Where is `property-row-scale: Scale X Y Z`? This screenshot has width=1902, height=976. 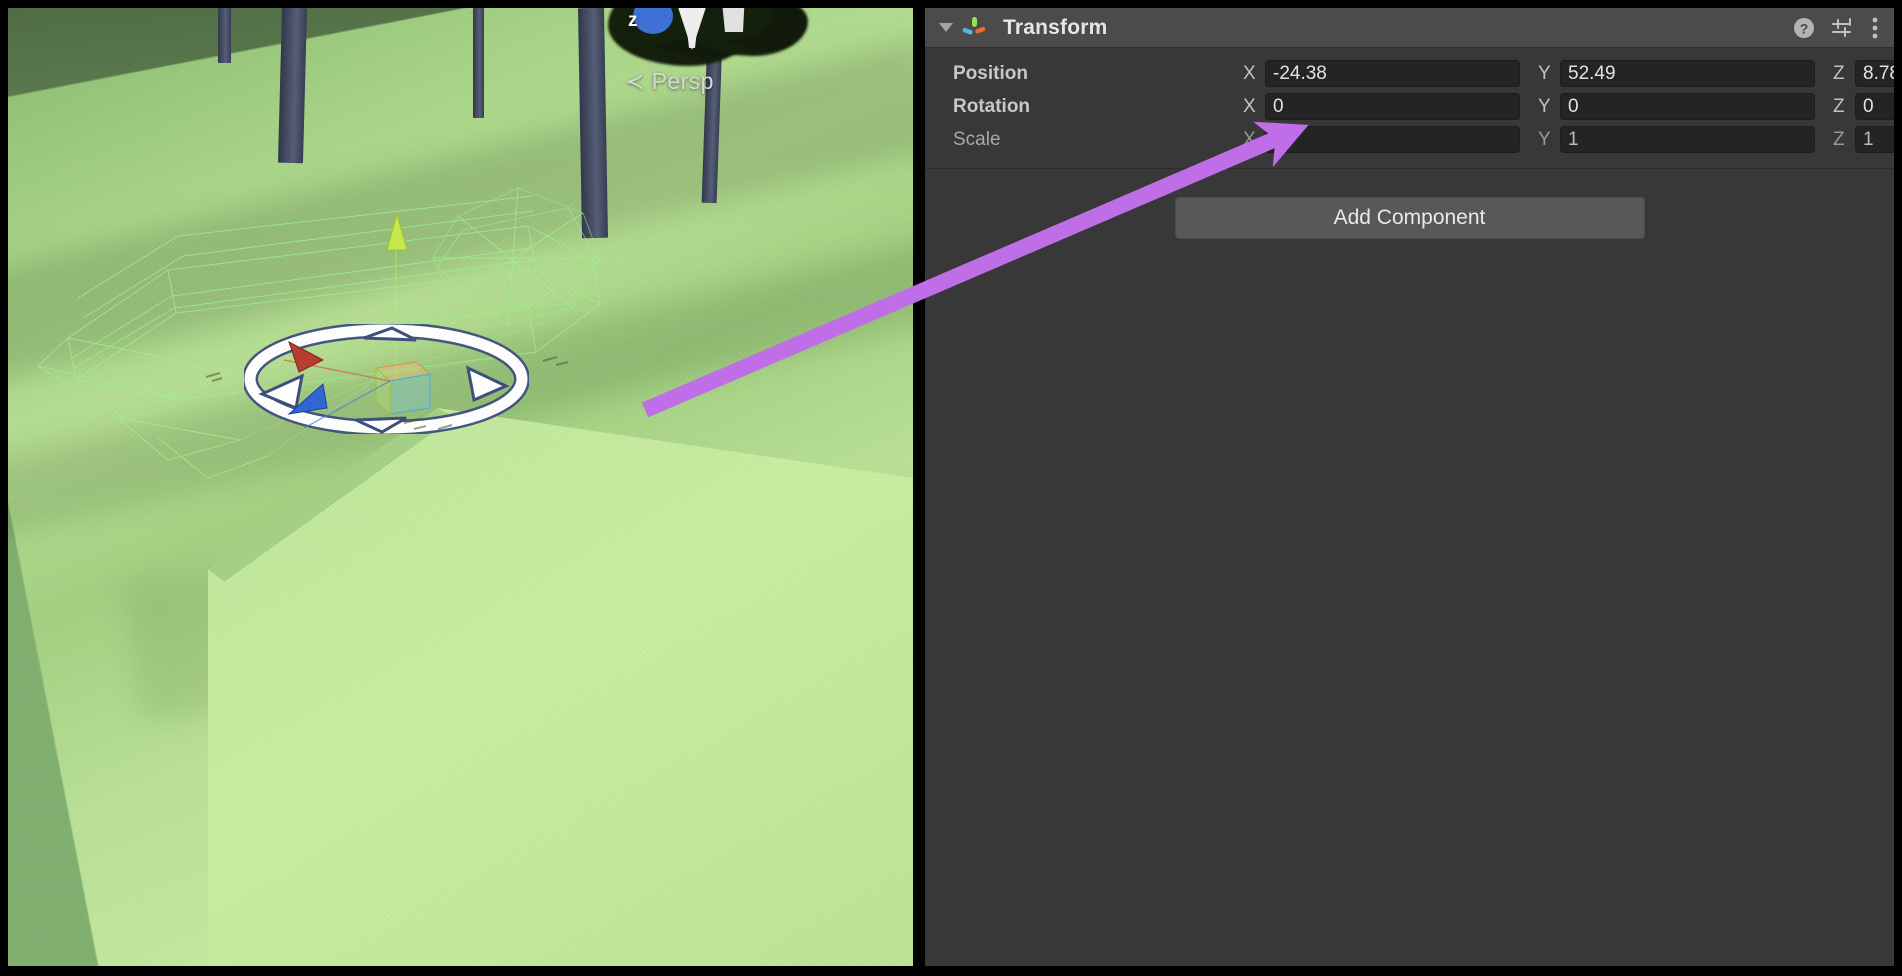
property-row-scale: Scale X Y Z is located at coordinates (1409, 139).